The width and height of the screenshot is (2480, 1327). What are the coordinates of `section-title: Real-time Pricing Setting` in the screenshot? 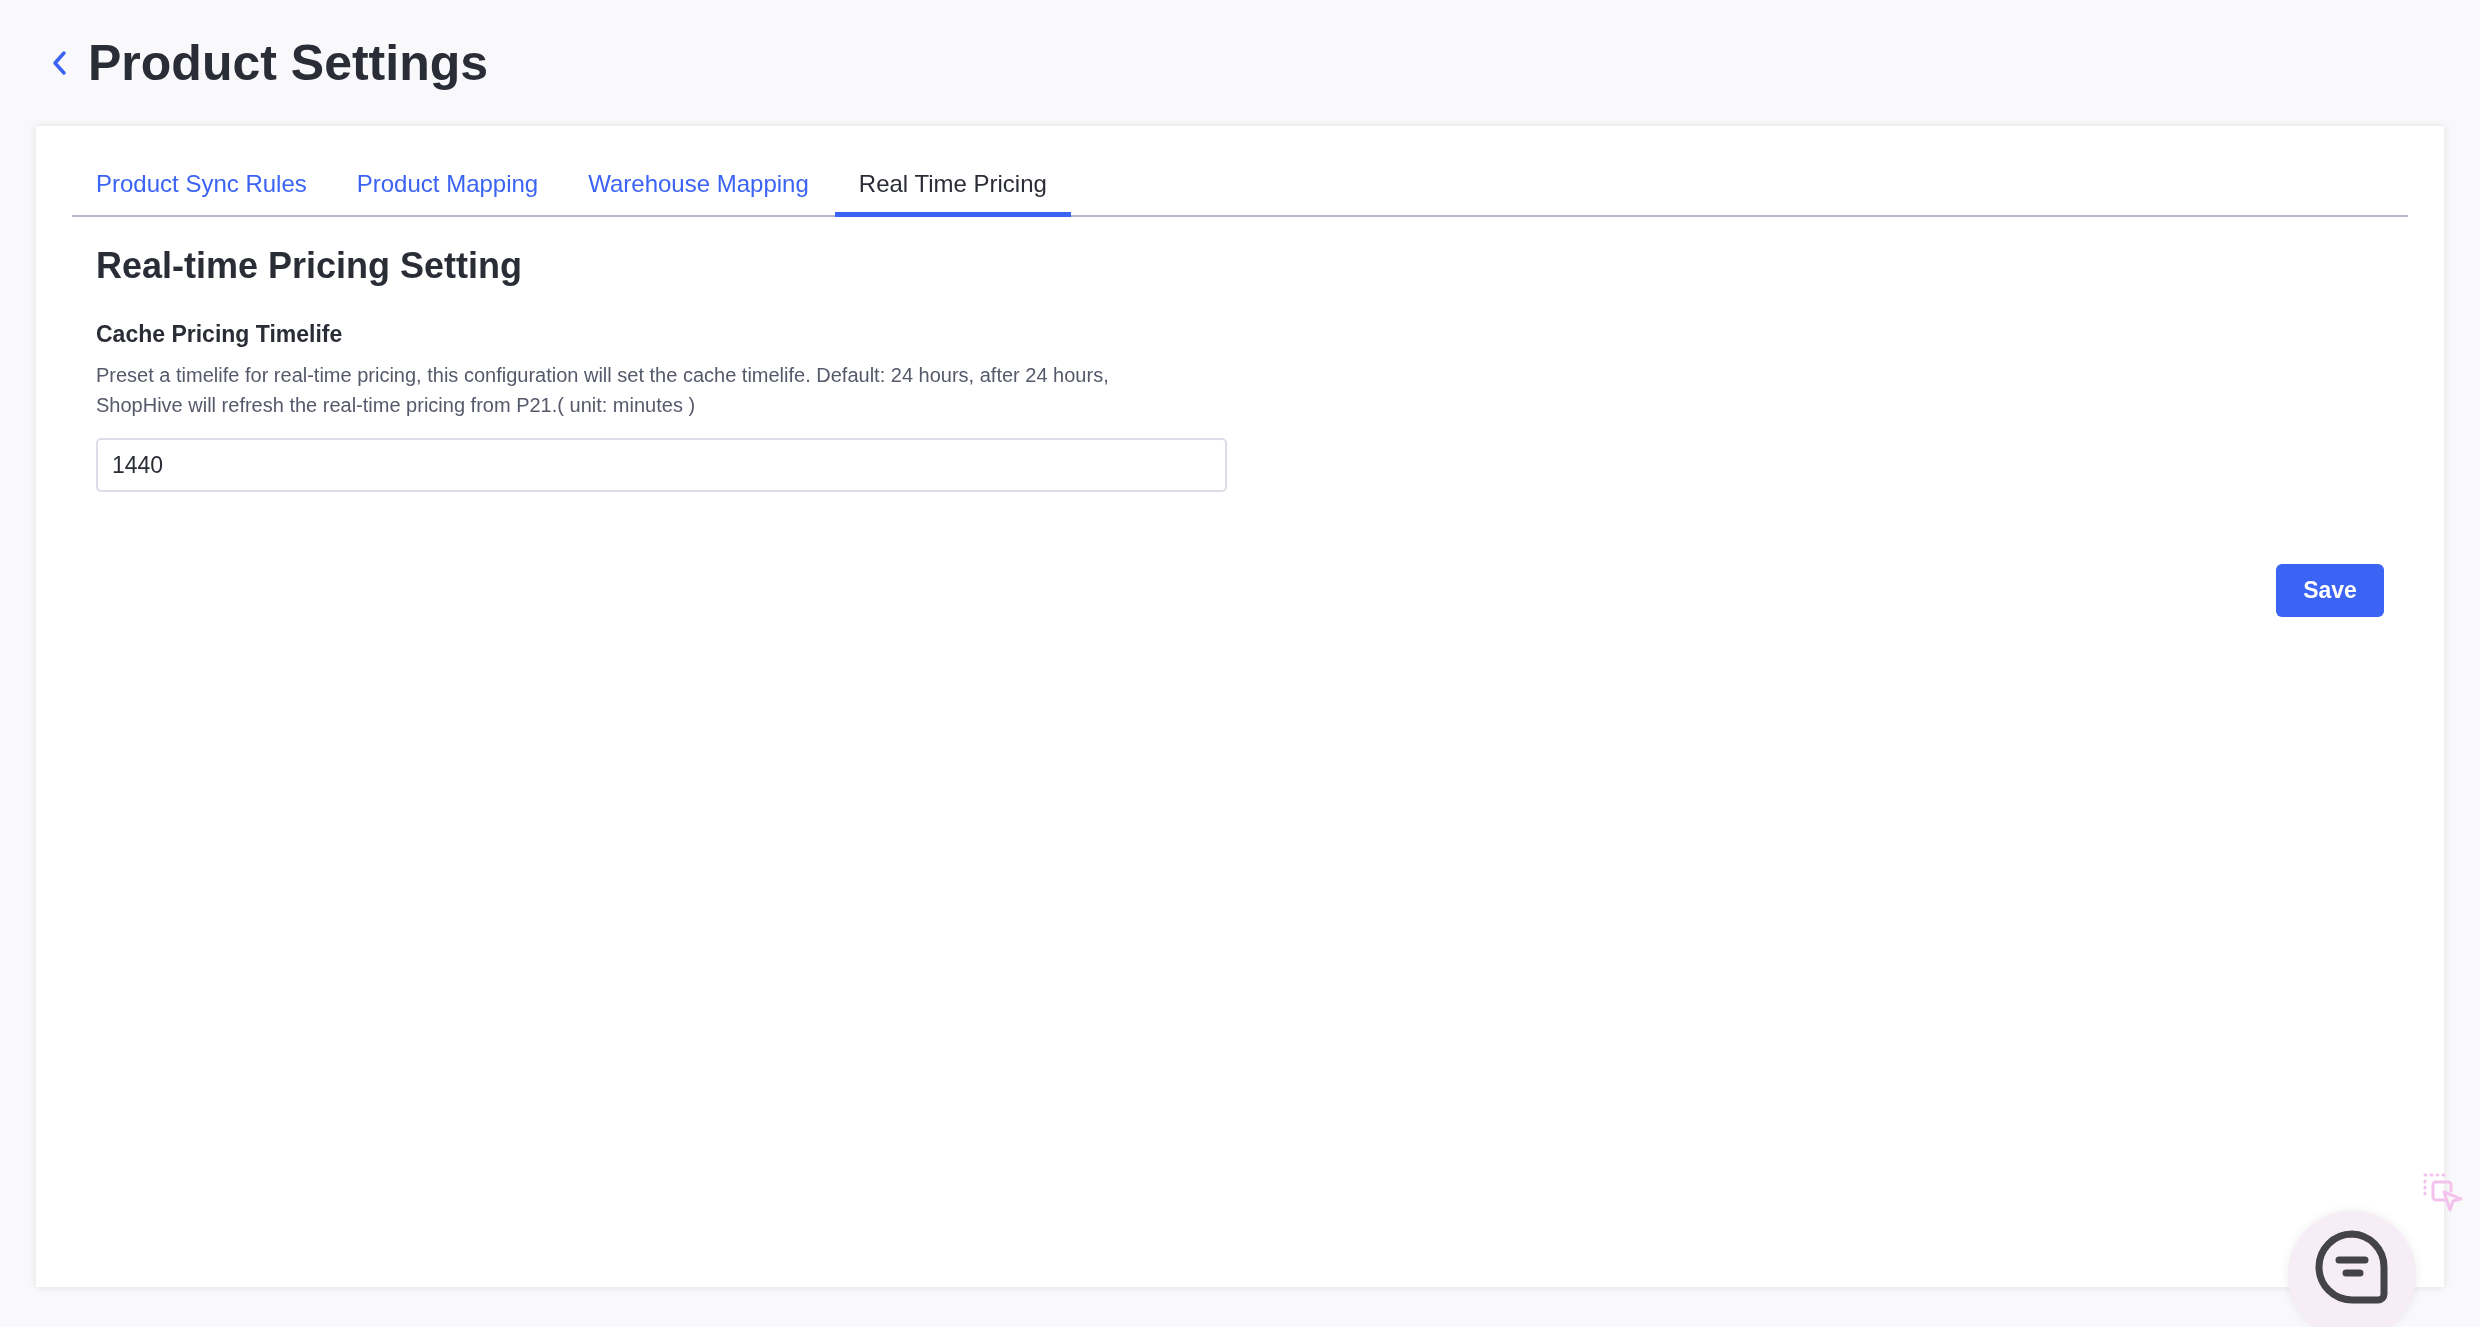 It's located at (310, 266).